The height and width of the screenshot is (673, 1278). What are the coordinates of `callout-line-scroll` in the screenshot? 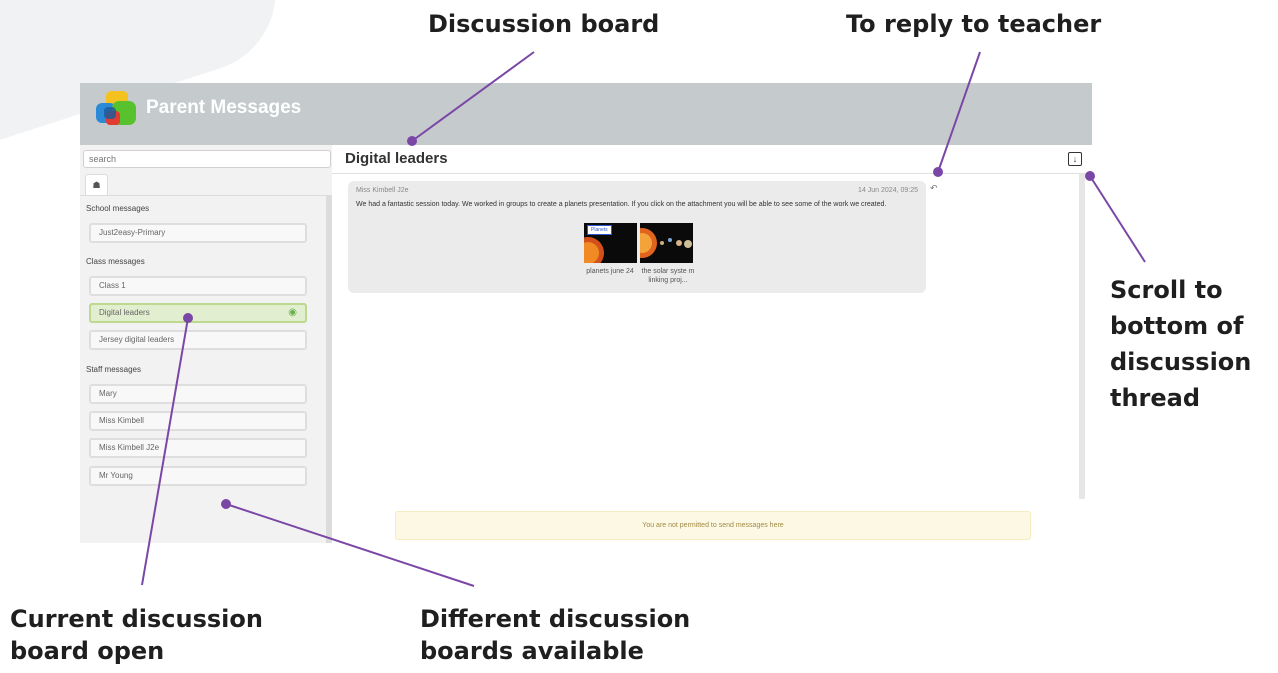 It's located at (1117, 219).